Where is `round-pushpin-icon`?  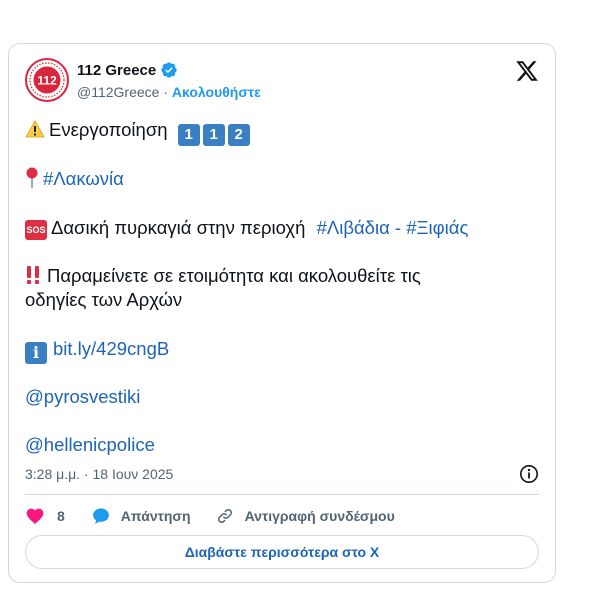
round-pushpin-icon is located at coordinates (32, 177).